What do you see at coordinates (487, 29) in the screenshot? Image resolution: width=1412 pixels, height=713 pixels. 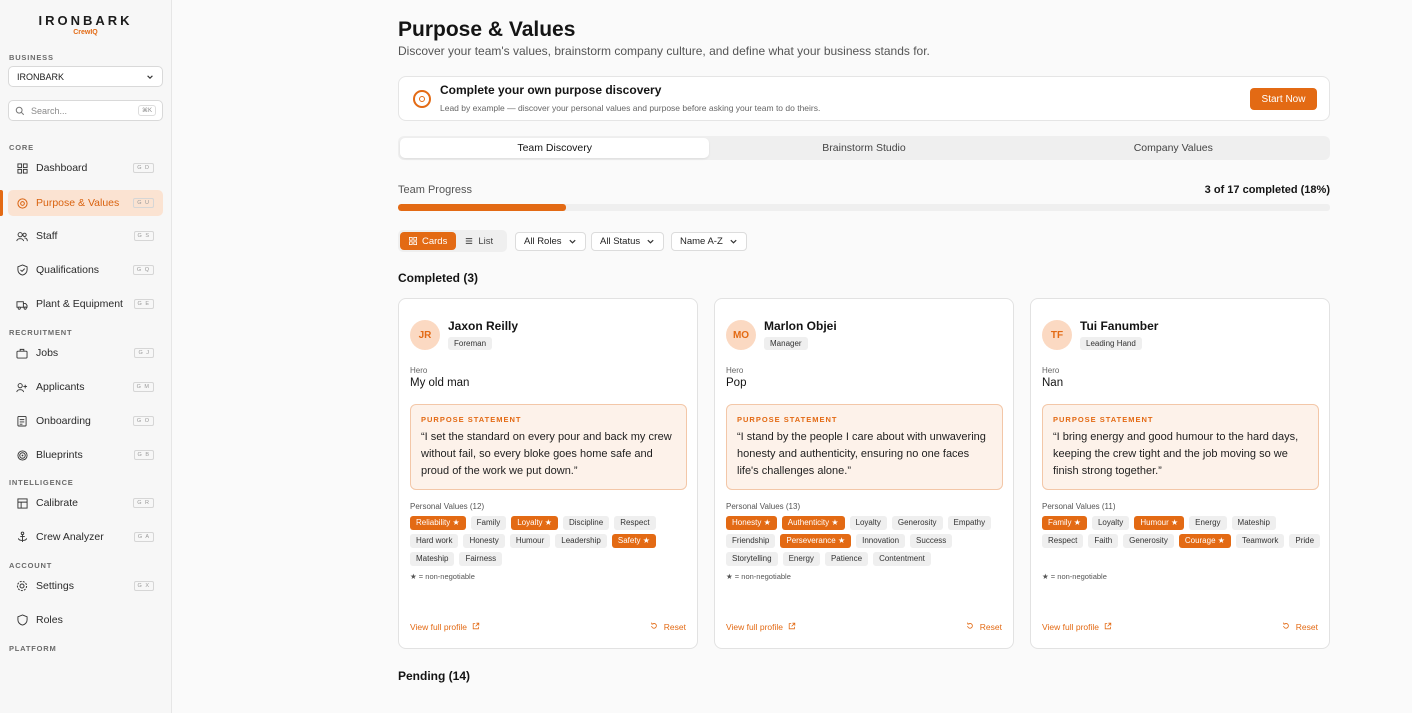 I see `page-title: Purpose & Values` at bounding box center [487, 29].